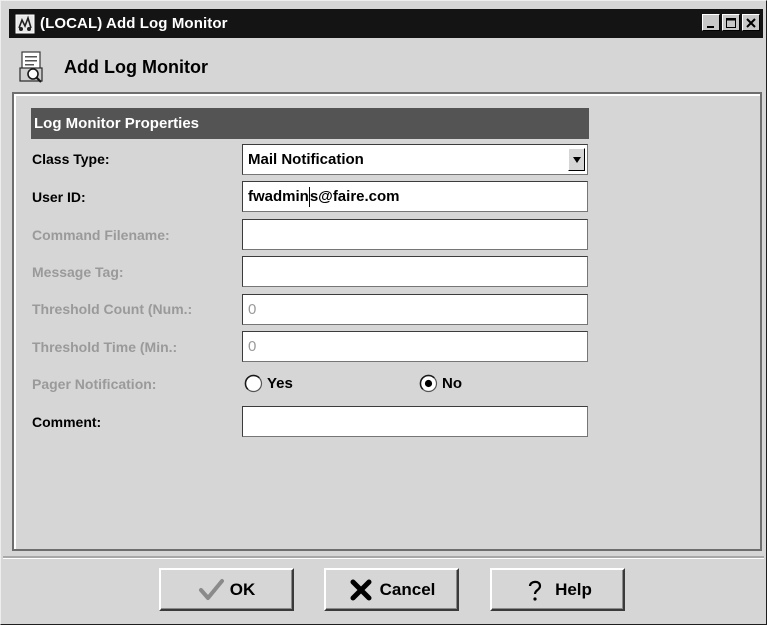 The height and width of the screenshot is (625, 767). I want to click on maximize-icon, so click(731, 22).